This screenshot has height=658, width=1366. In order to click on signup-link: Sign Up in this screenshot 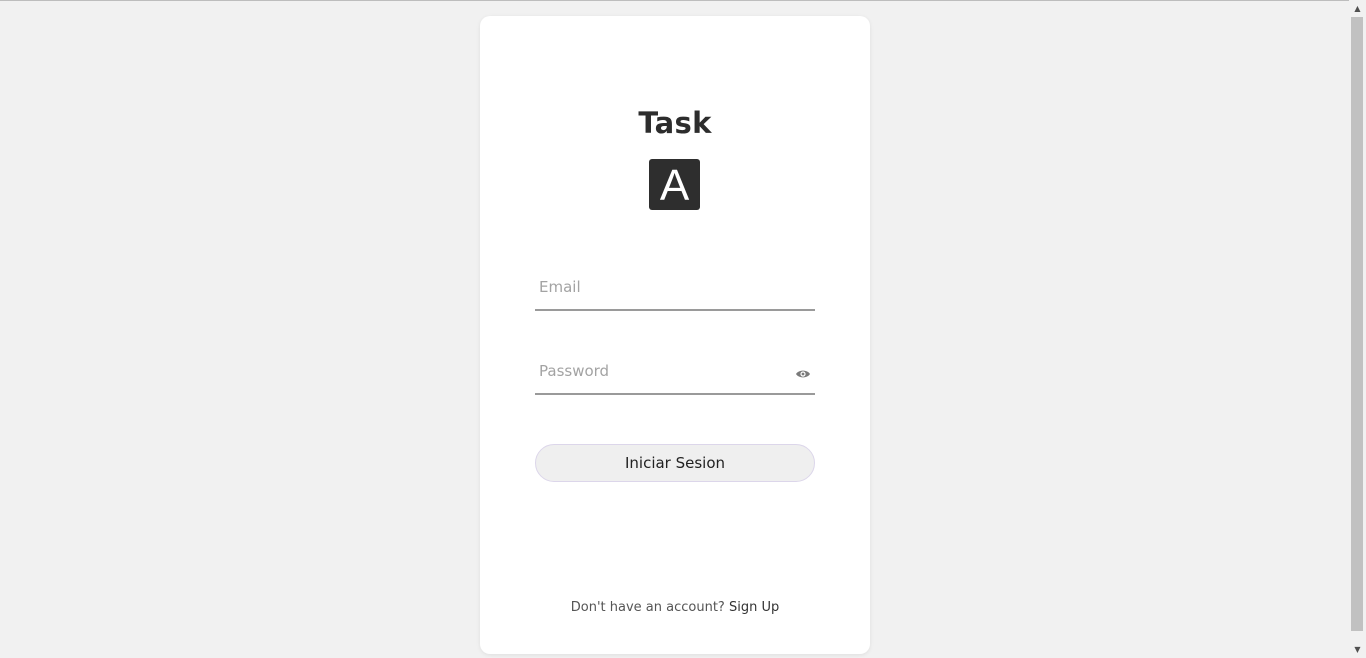, I will do `click(754, 607)`.